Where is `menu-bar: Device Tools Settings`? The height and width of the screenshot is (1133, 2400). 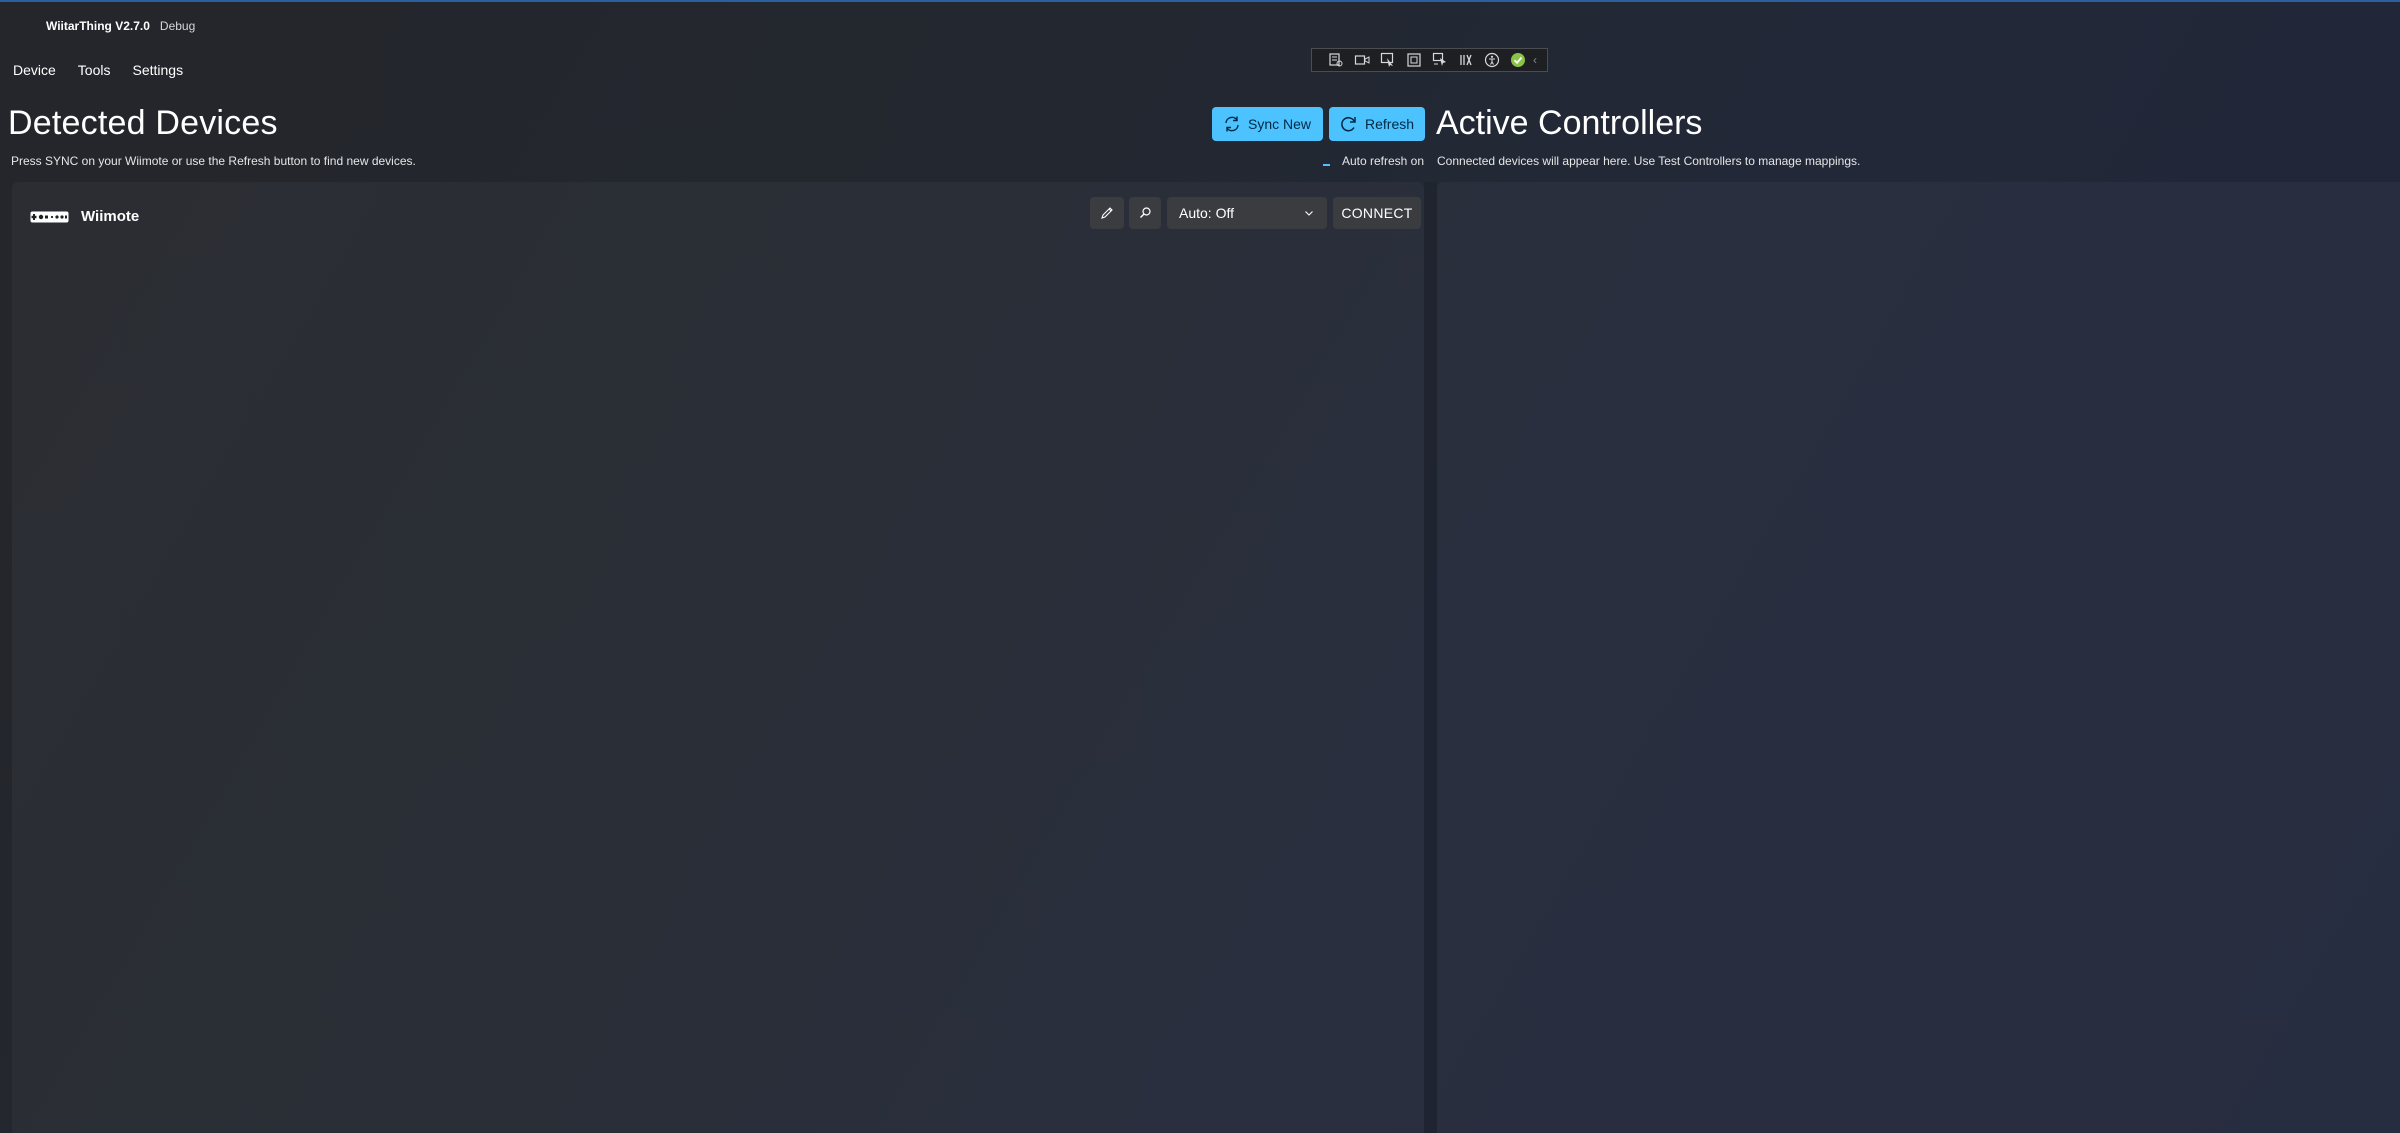 menu-bar: Device Tools Settings is located at coordinates (97, 70).